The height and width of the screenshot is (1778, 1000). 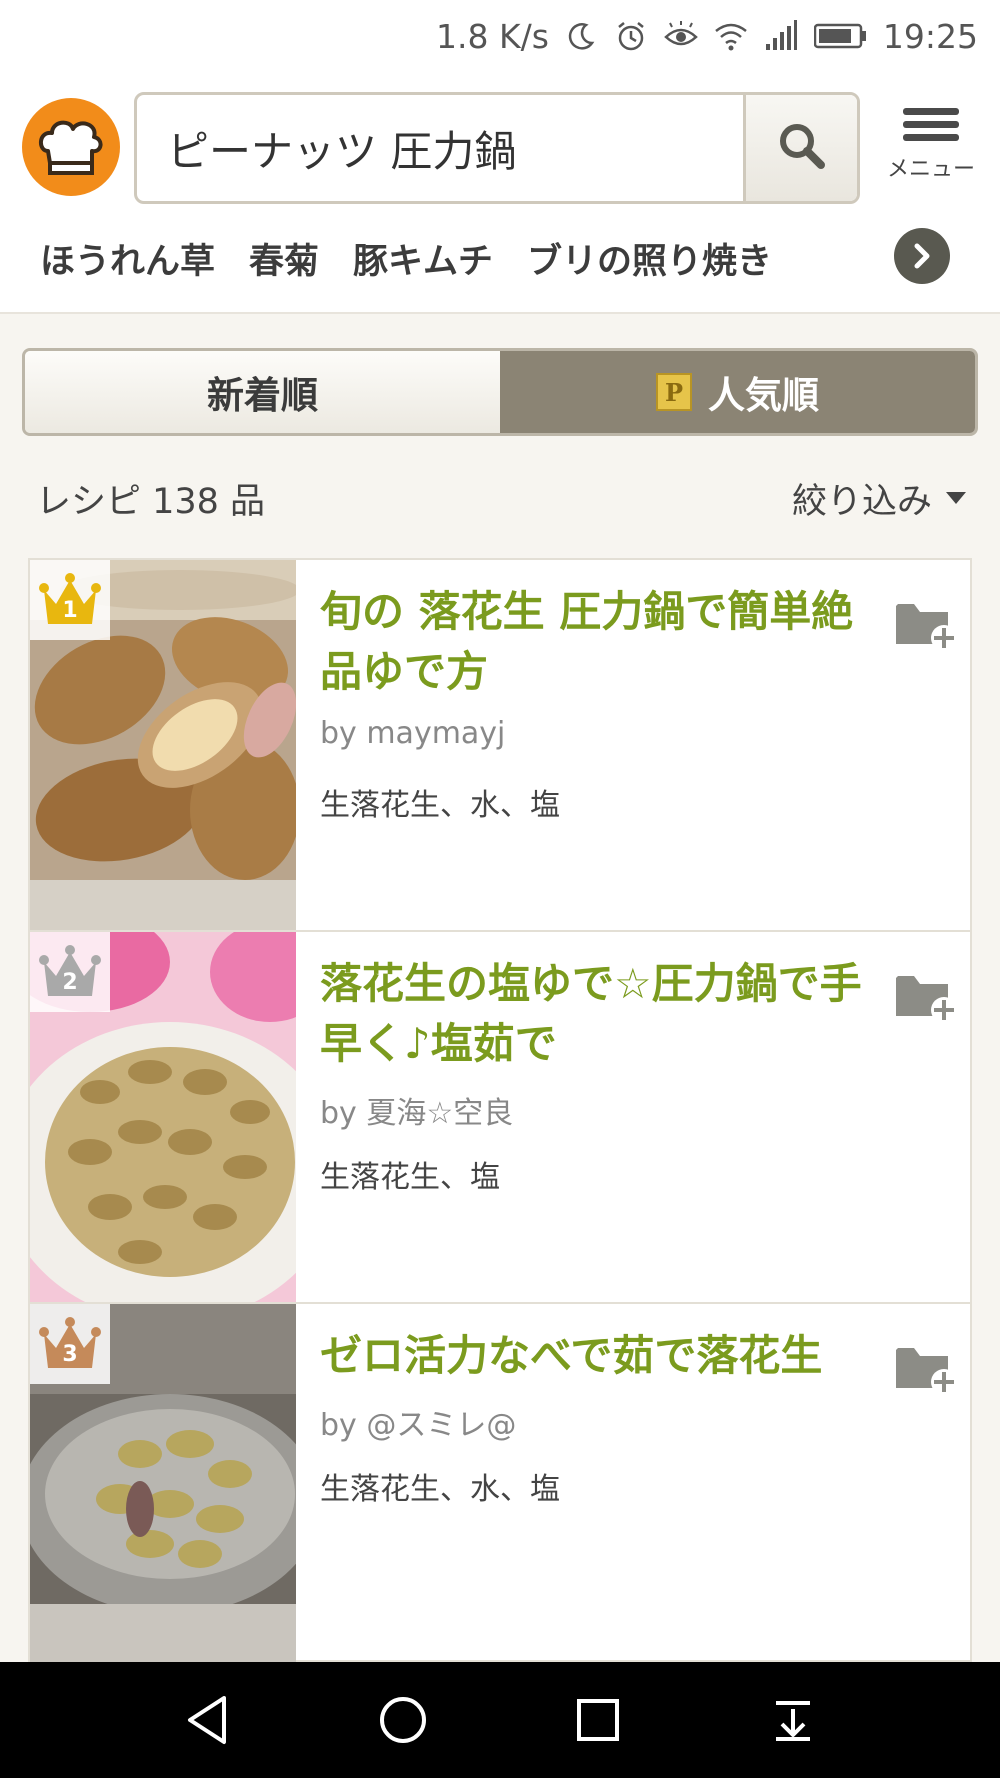 I want to click on rank-number: 2, so click(x=70, y=982).